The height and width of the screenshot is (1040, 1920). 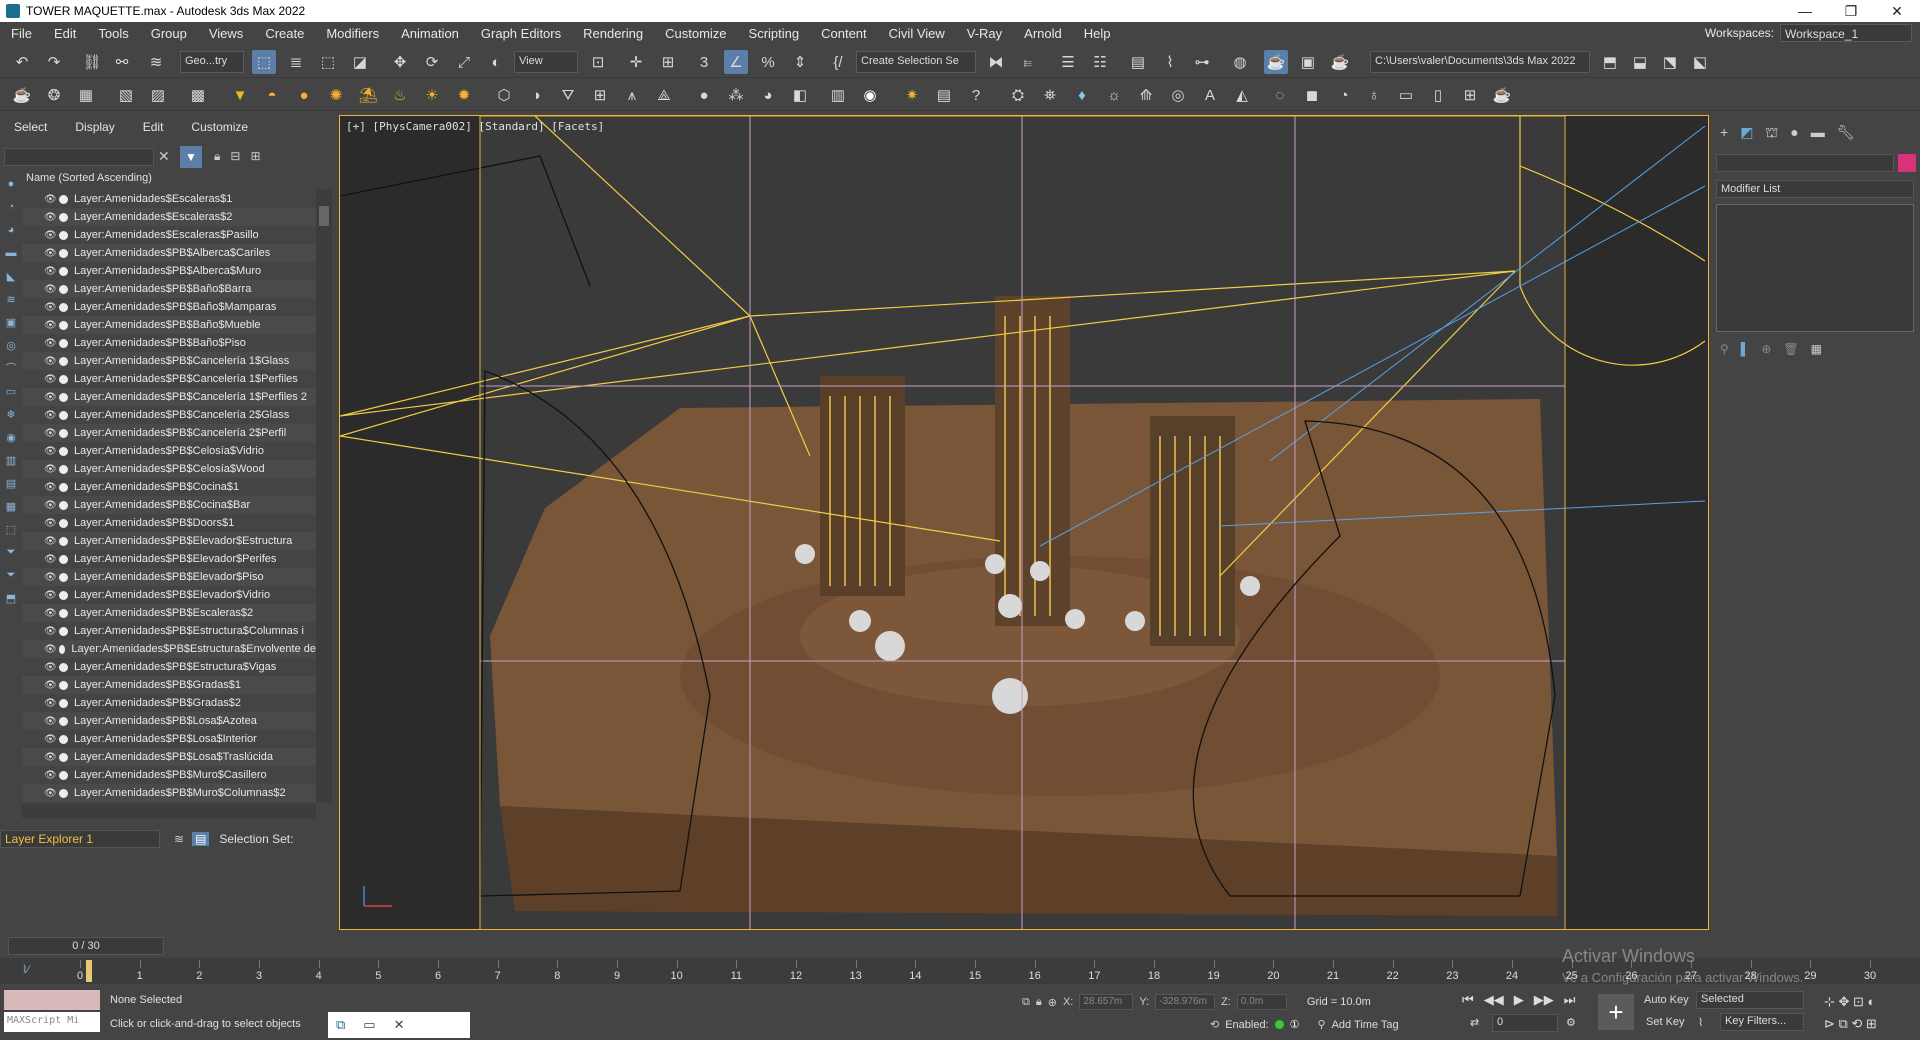 I want to click on arnold-grid-icon: ⁂, so click(x=736, y=95).